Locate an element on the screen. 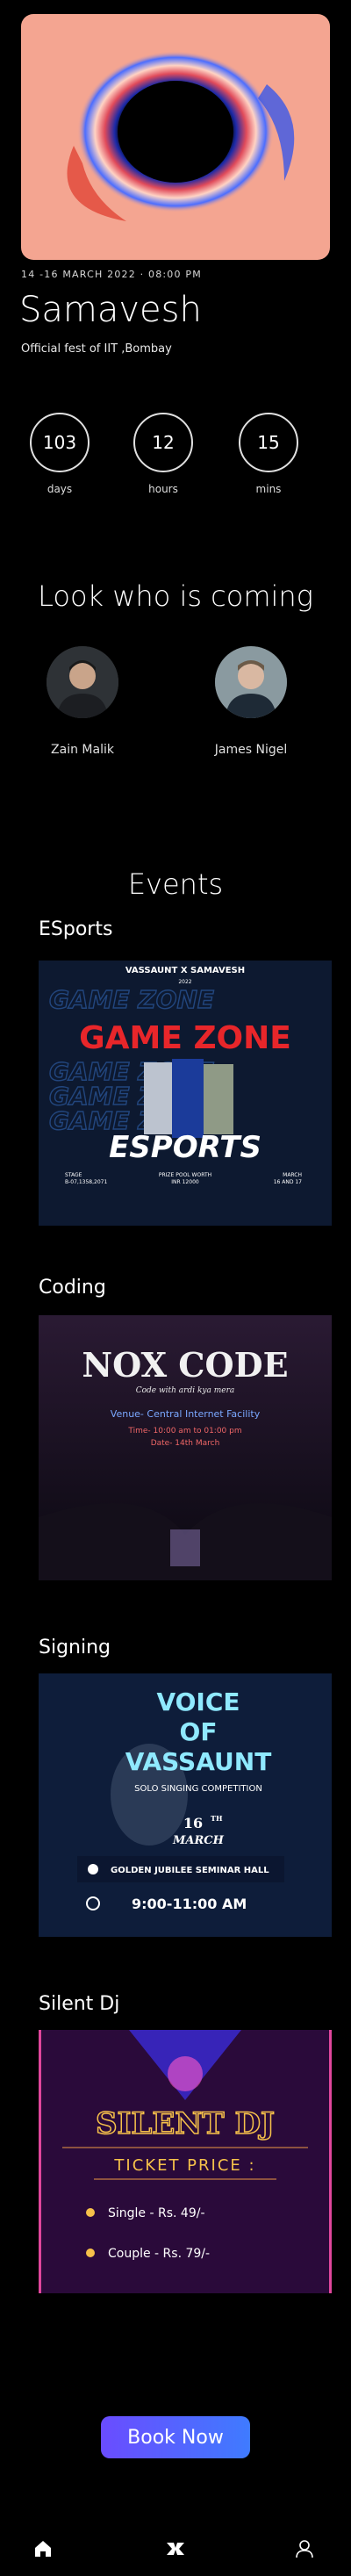 The height and width of the screenshot is (2576, 351). guest-name: Zain Malik is located at coordinates (82, 750).